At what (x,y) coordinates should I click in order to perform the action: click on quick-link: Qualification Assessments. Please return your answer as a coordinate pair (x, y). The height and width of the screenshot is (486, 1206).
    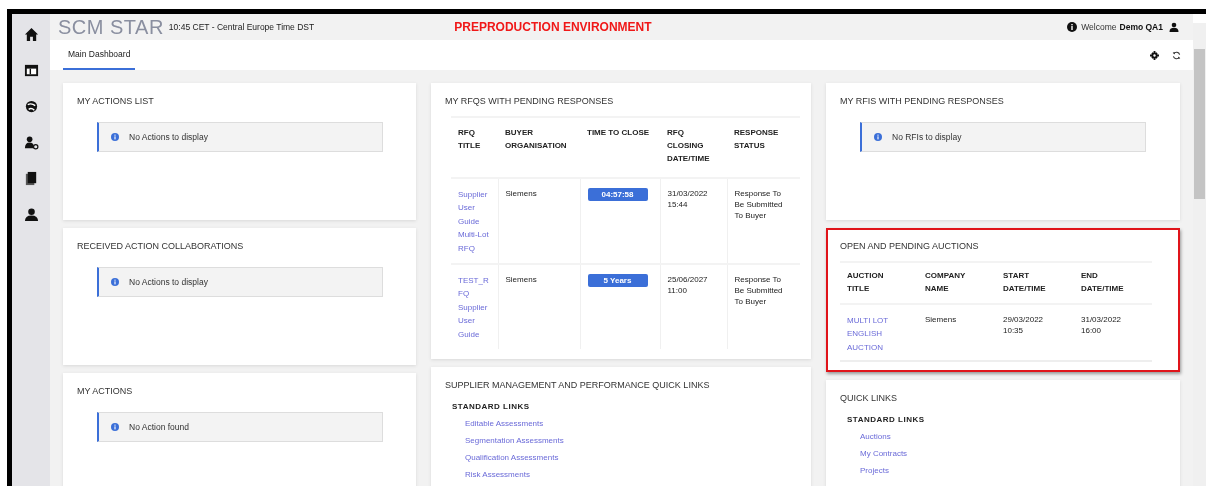
    Looking at the image, I should click on (631, 458).